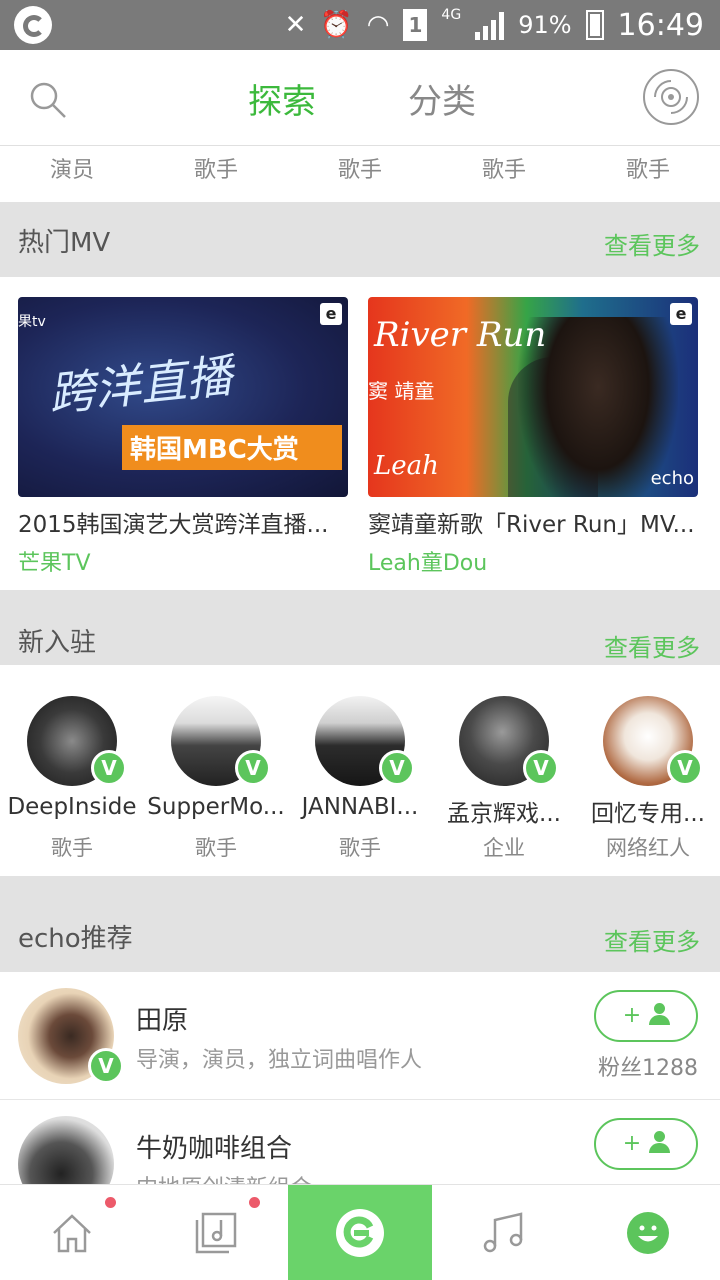 This screenshot has height=1280, width=720. I want to click on mv-author: Leah童Dou, so click(533, 561).